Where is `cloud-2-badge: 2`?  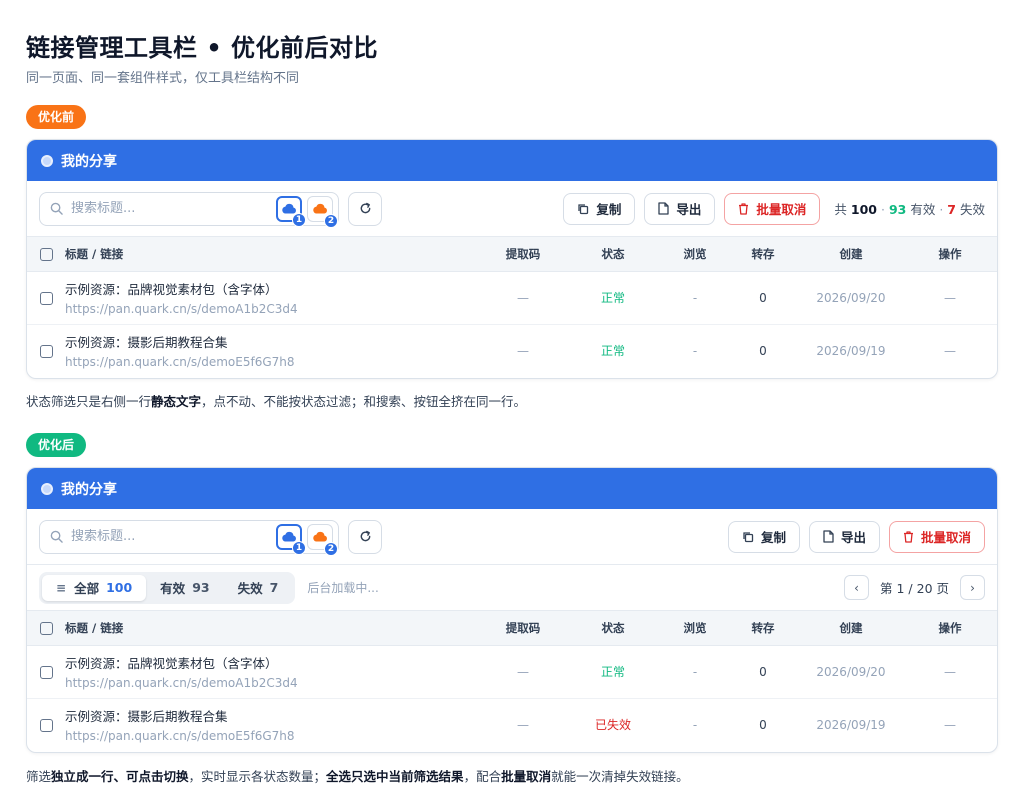
cloud-2-badge: 2 is located at coordinates (331, 548).